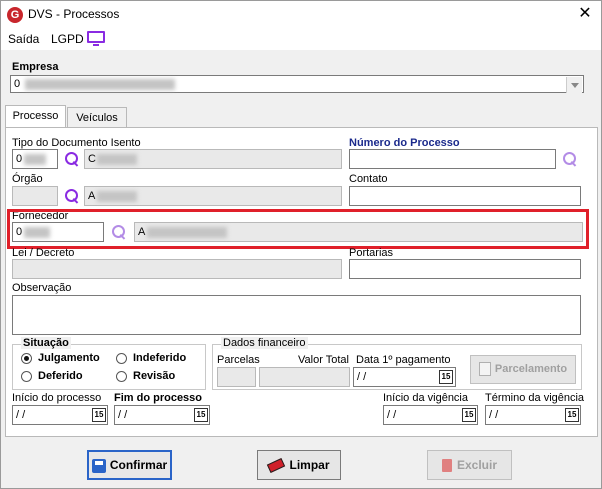 The height and width of the screenshot is (489, 602). I want to click on inicio-vigencia-value: / /, so click(392, 415).